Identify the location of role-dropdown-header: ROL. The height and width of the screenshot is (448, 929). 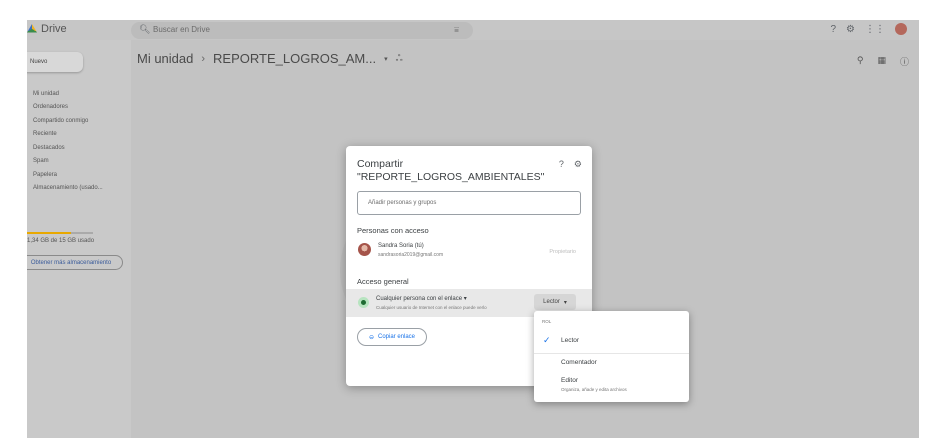
(547, 321).